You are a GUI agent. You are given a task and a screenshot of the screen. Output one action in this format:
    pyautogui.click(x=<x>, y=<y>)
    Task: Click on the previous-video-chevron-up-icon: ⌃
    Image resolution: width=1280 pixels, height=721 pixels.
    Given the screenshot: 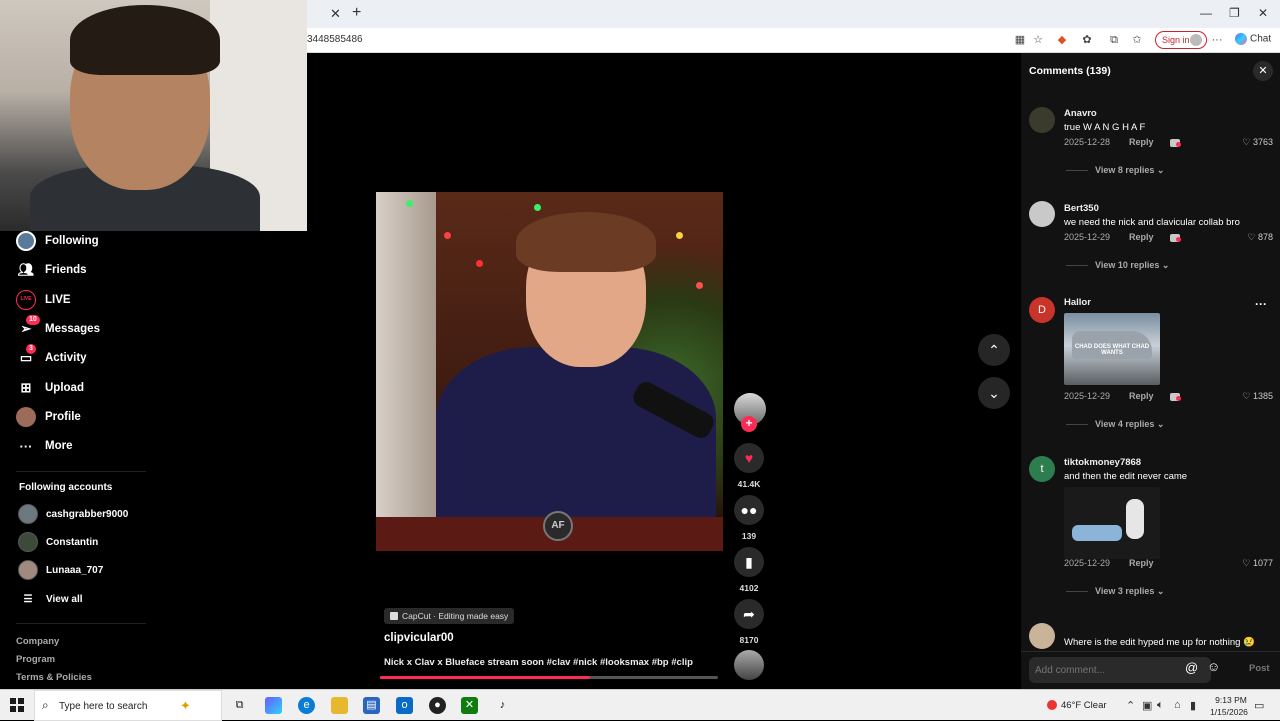 What is the action you would take?
    pyautogui.click(x=994, y=350)
    